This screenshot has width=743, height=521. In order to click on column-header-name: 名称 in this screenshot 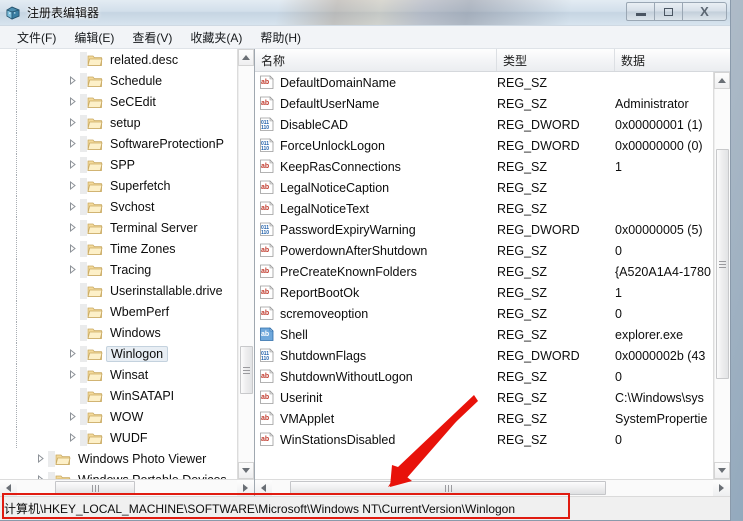, I will do `click(376, 60)`.